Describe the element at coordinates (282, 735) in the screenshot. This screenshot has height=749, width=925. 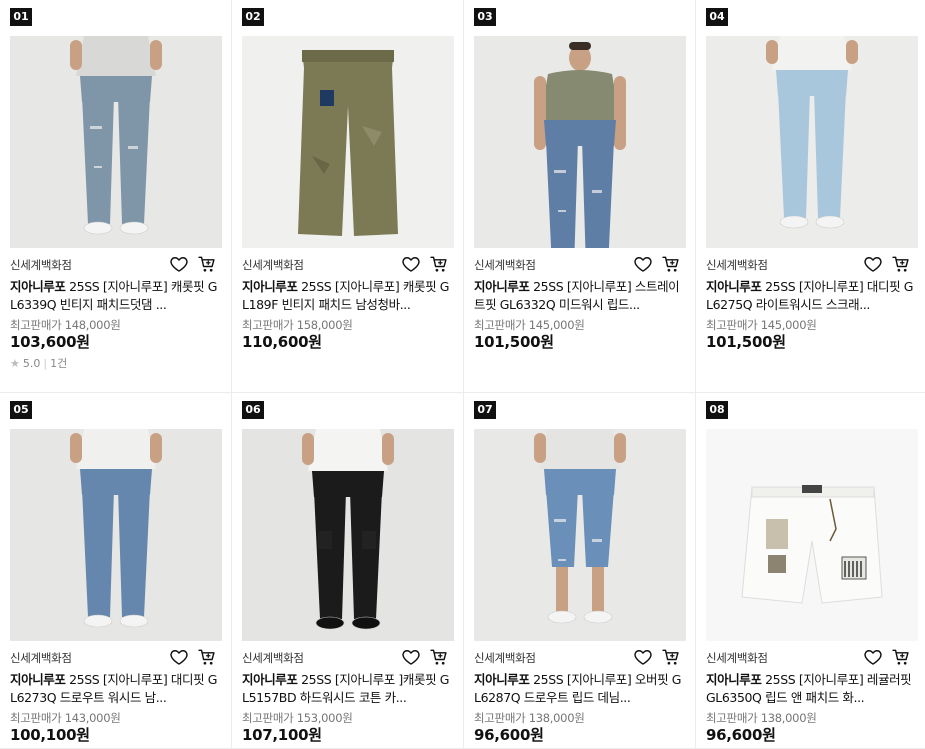
I see `sale-price: 107,100원` at that location.